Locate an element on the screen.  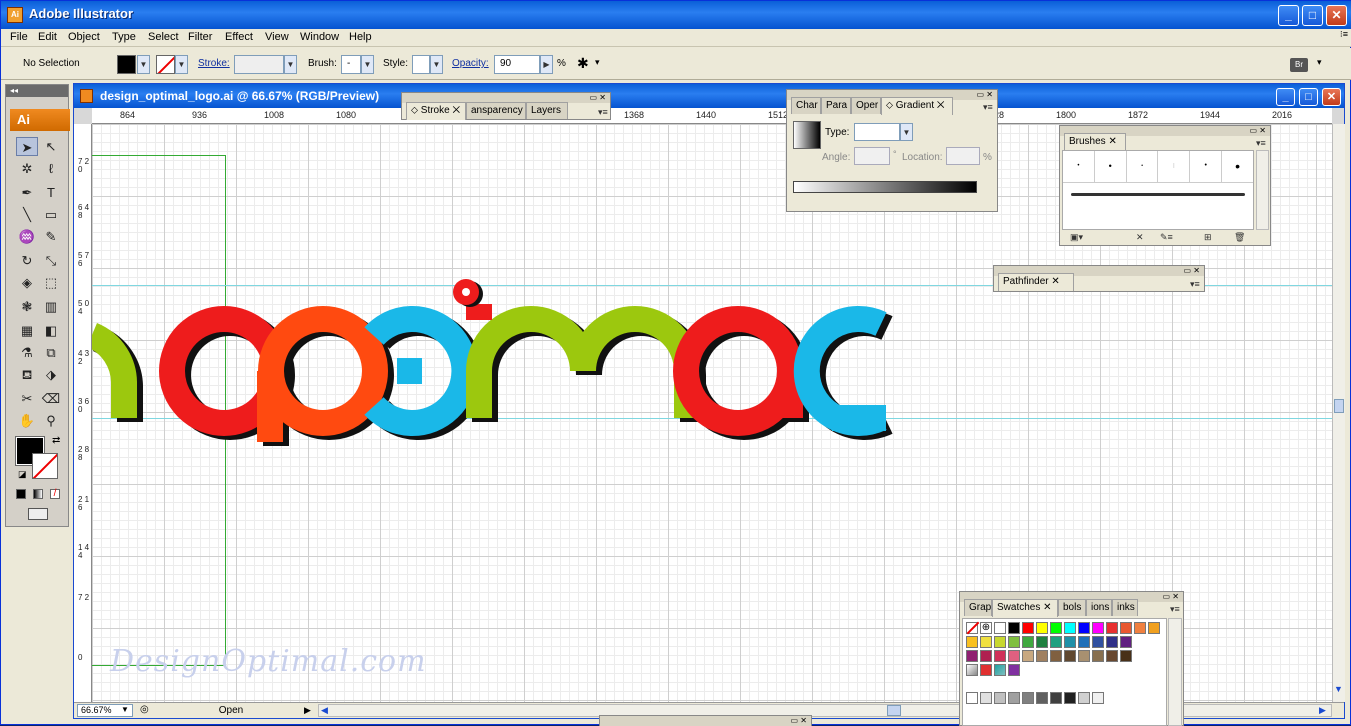
live-paint-bucket-tool-icon: ⛾ is located at coordinates (27, 374).